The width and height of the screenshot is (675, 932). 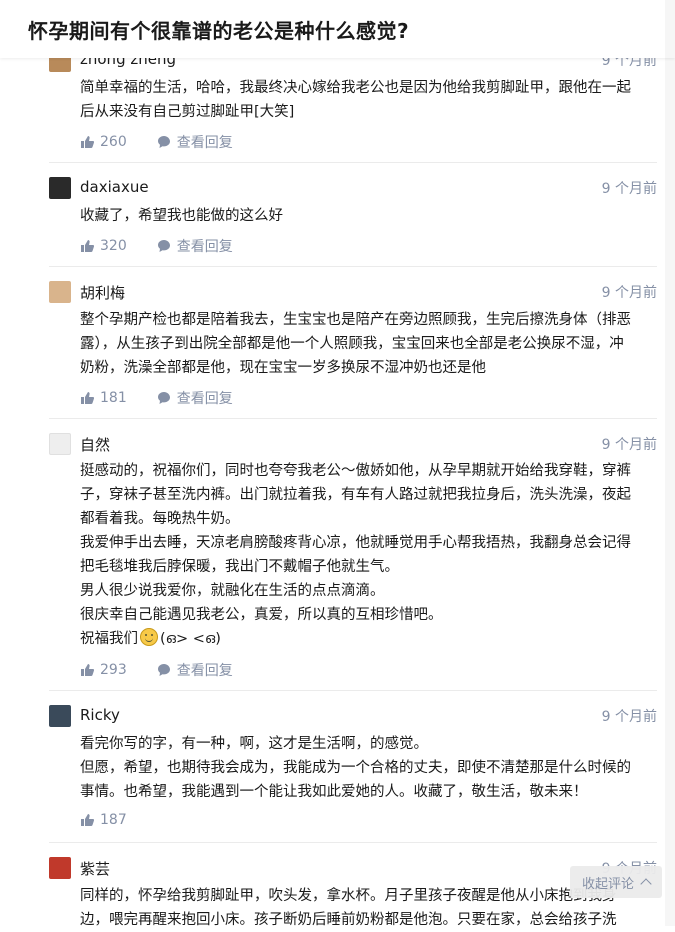 I want to click on like-button: 260, so click(x=103, y=142).